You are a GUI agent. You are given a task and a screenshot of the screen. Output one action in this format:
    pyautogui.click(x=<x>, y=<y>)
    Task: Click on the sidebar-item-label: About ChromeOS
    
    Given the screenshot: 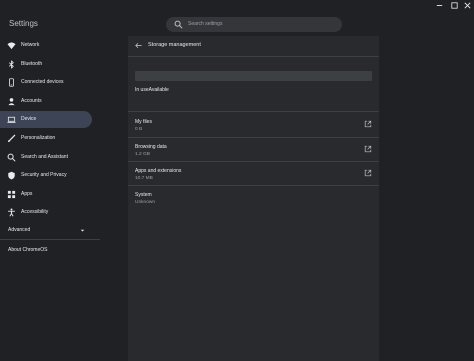 What is the action you would take?
    pyautogui.click(x=28, y=250)
    